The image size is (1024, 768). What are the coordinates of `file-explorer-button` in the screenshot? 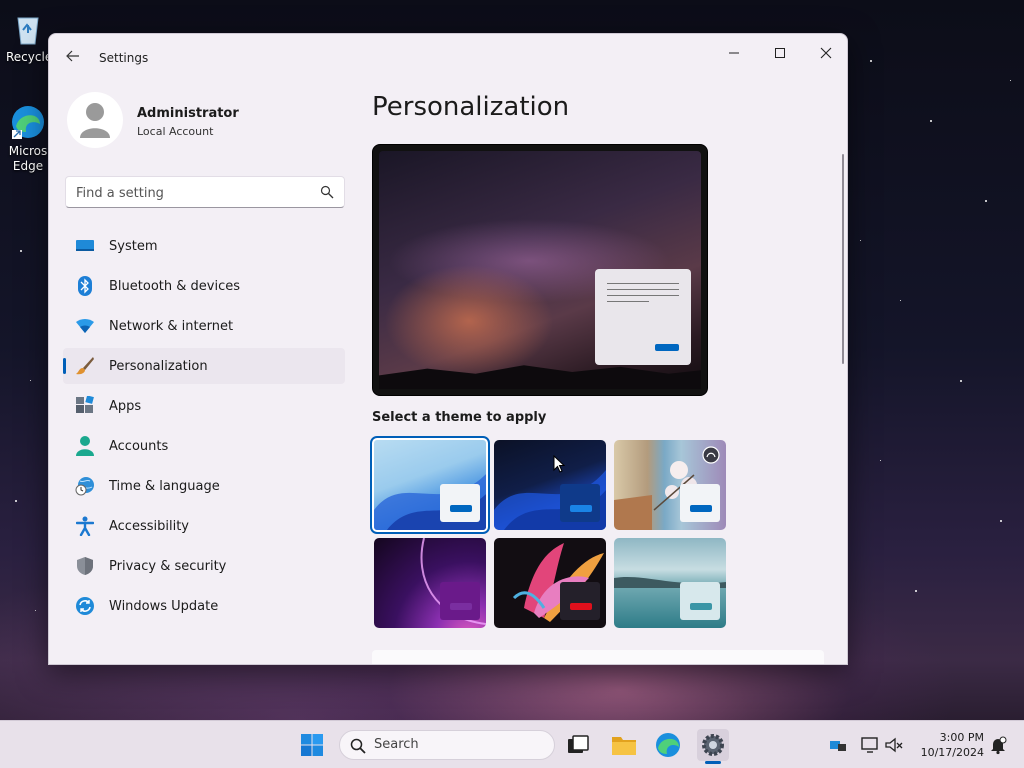 It's located at (624, 745).